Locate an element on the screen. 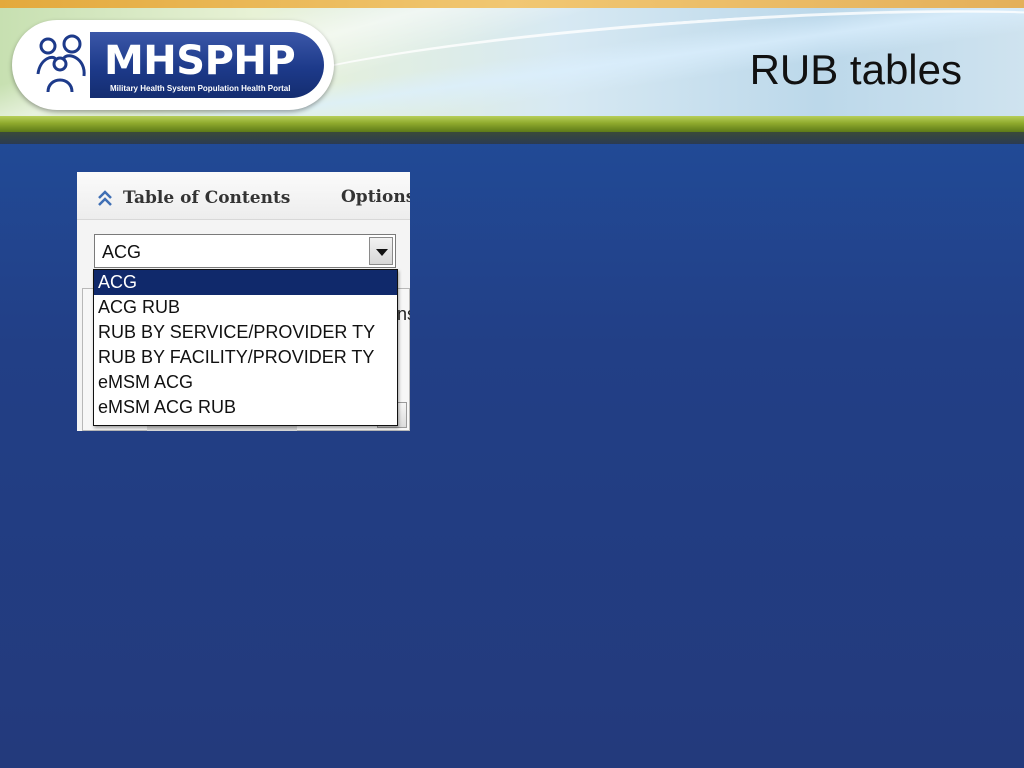 This screenshot has width=1024, height=768. chevron-down-icon is located at coordinates (381, 251).